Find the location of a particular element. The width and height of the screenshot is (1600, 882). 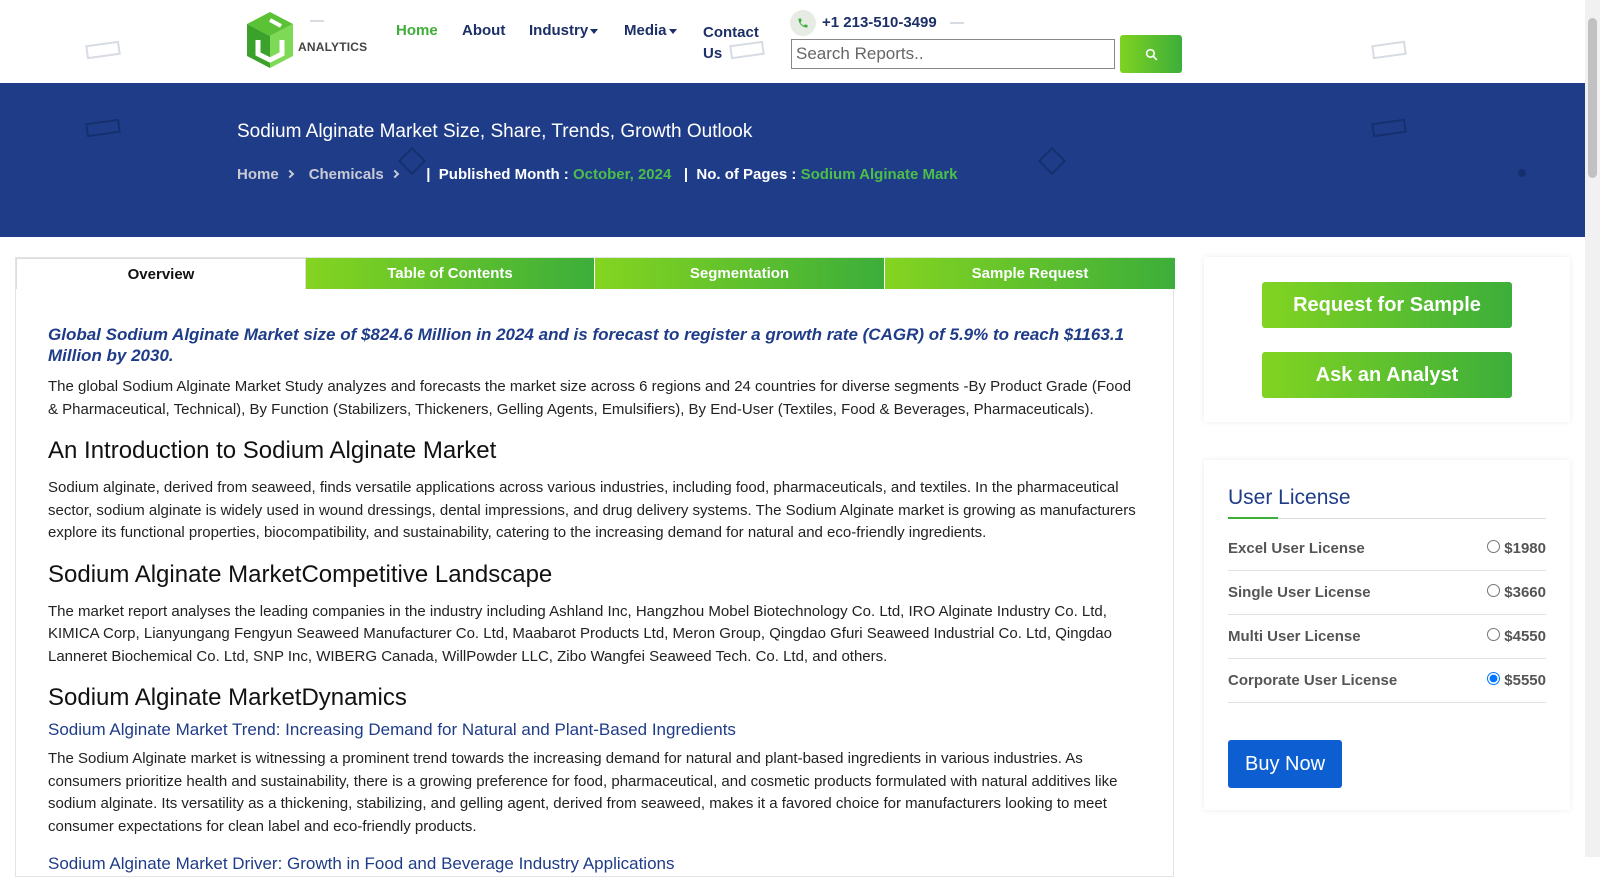

license-option-multi: Multi User License $4550 is located at coordinates (1387, 637).